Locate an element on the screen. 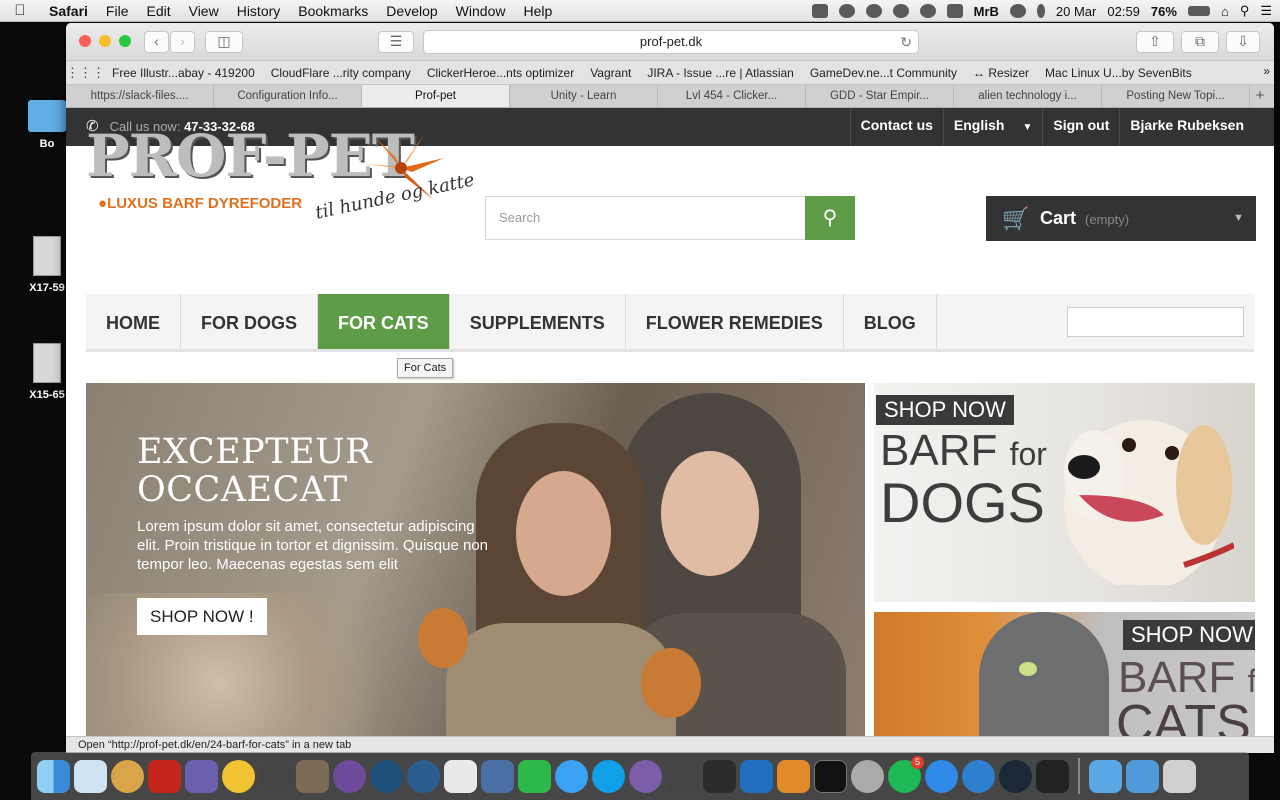 The width and height of the screenshot is (1280, 800). show-tabs-button: ⧉ is located at coordinates (1200, 42).